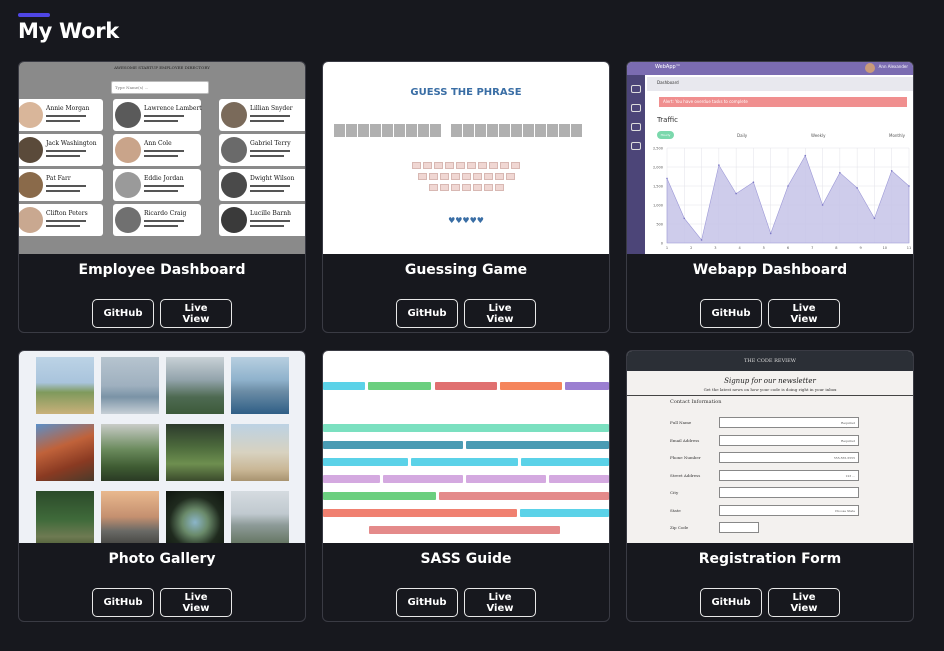  Describe the element at coordinates (681, 422) in the screenshot. I see `thumb-field-label: Full Name` at that location.